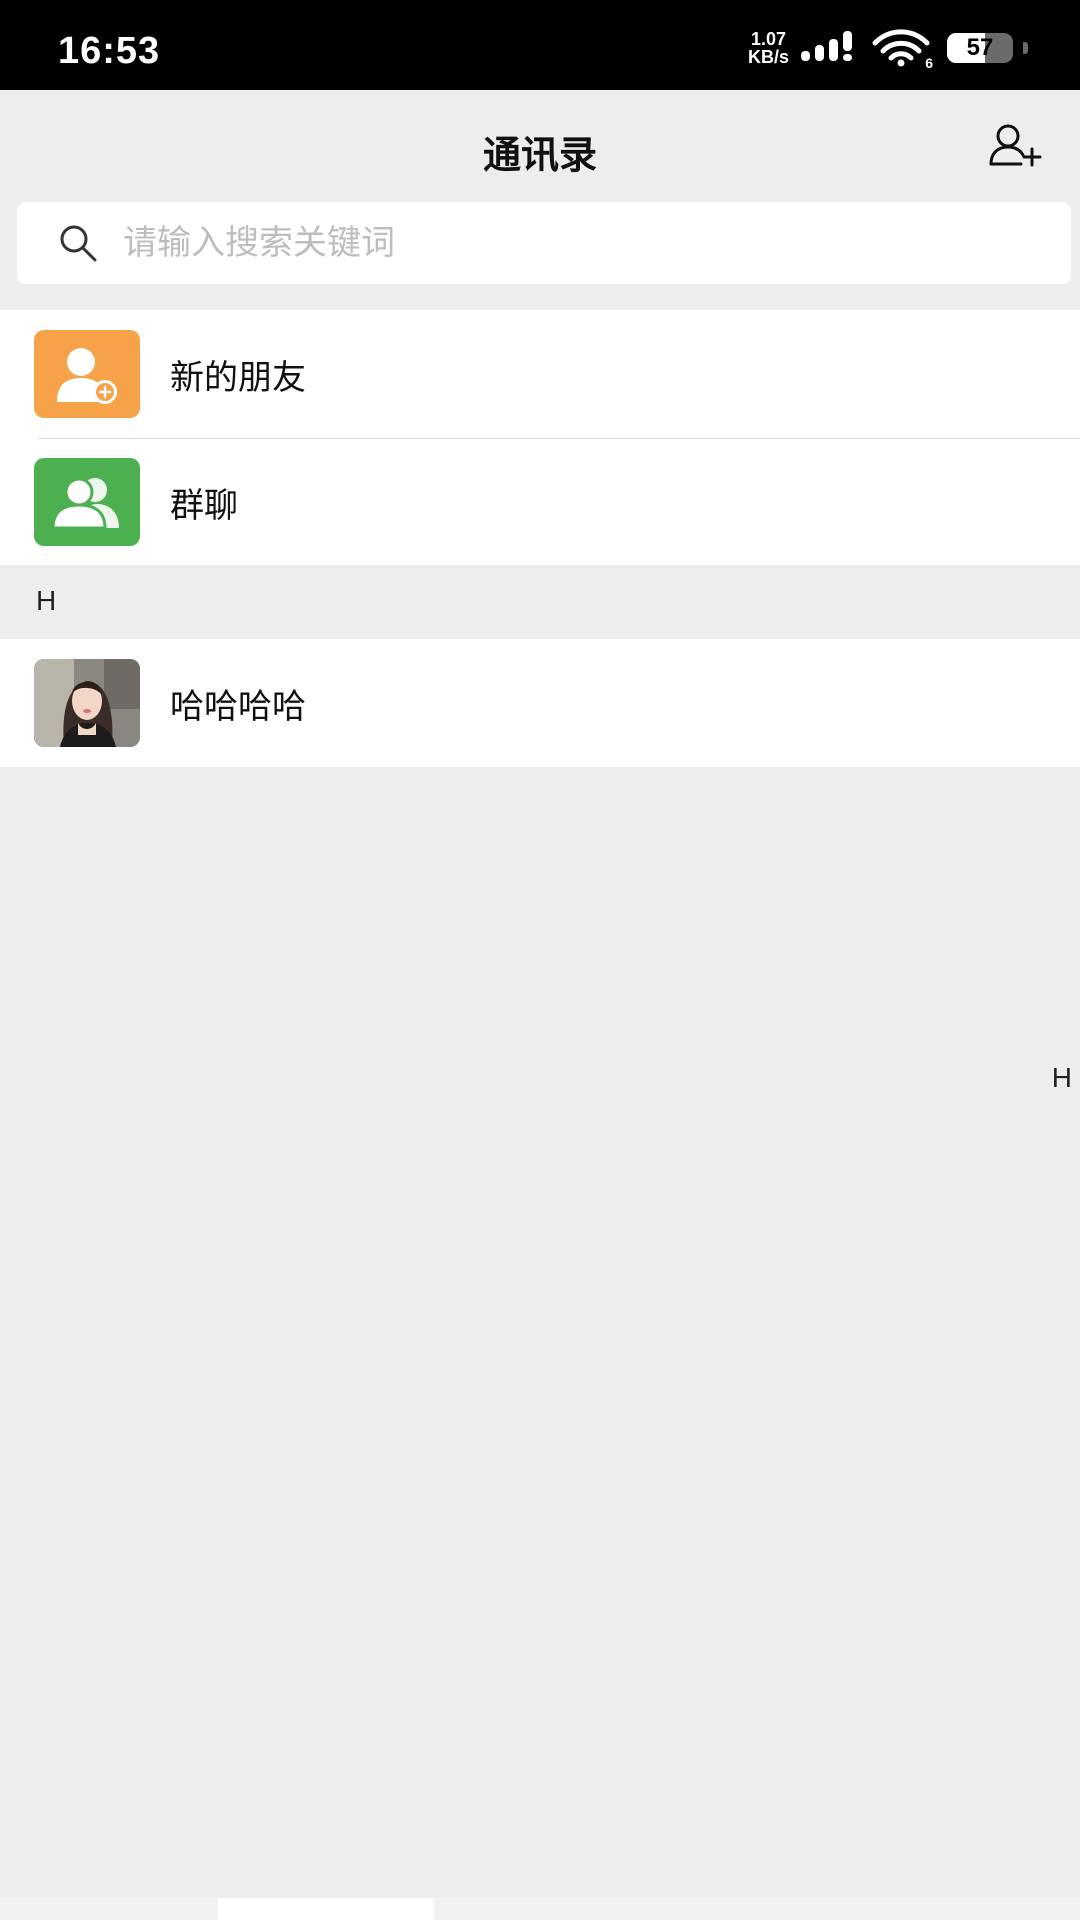 This screenshot has width=1080, height=1920. Describe the element at coordinates (830, 48) in the screenshot. I see `signal-icon` at that location.